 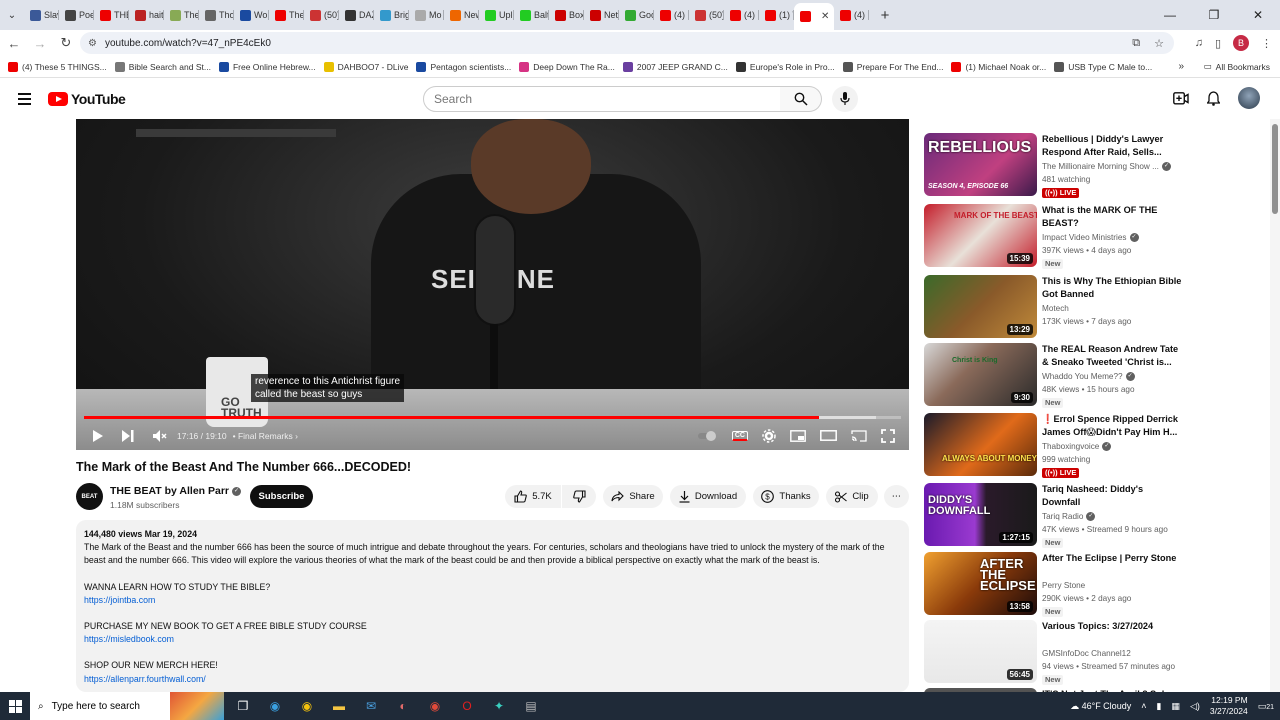 What do you see at coordinates (14, 43) in the screenshot?
I see `back-button: ←` at bounding box center [14, 43].